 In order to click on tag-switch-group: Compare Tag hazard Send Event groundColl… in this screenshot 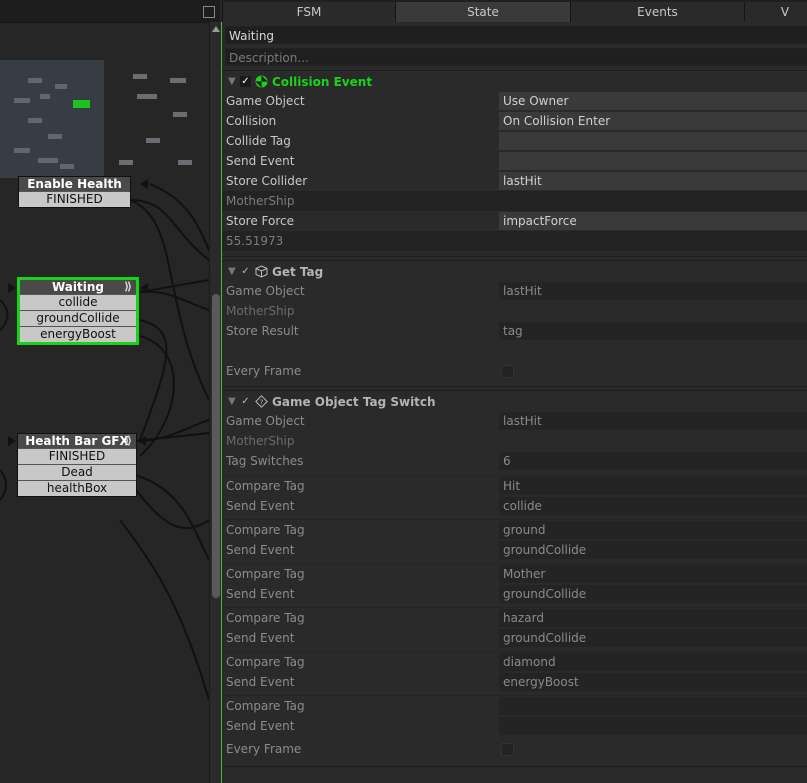, I will do `click(516, 627)`.